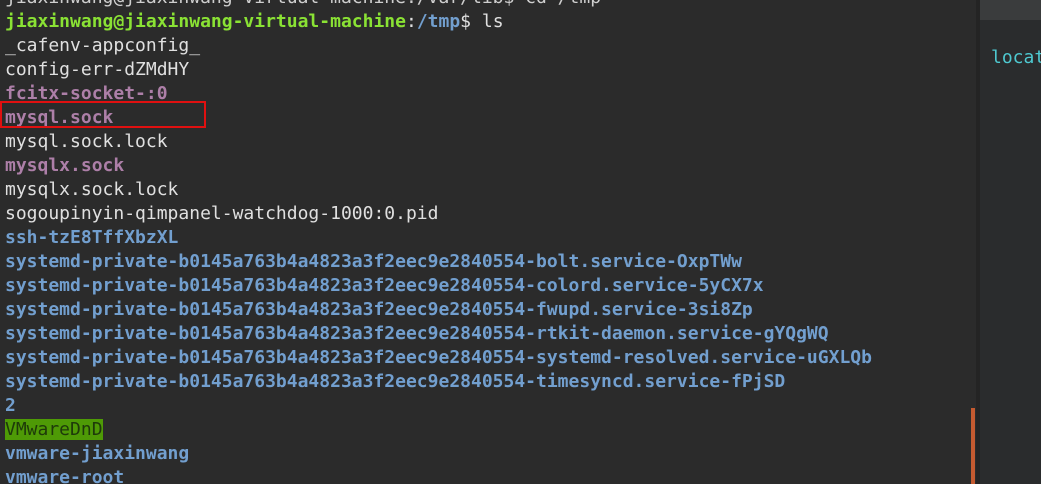 The height and width of the screenshot is (484, 1041). Describe the element at coordinates (438, 475) in the screenshot. I see `list-item: vmware-root` at that location.